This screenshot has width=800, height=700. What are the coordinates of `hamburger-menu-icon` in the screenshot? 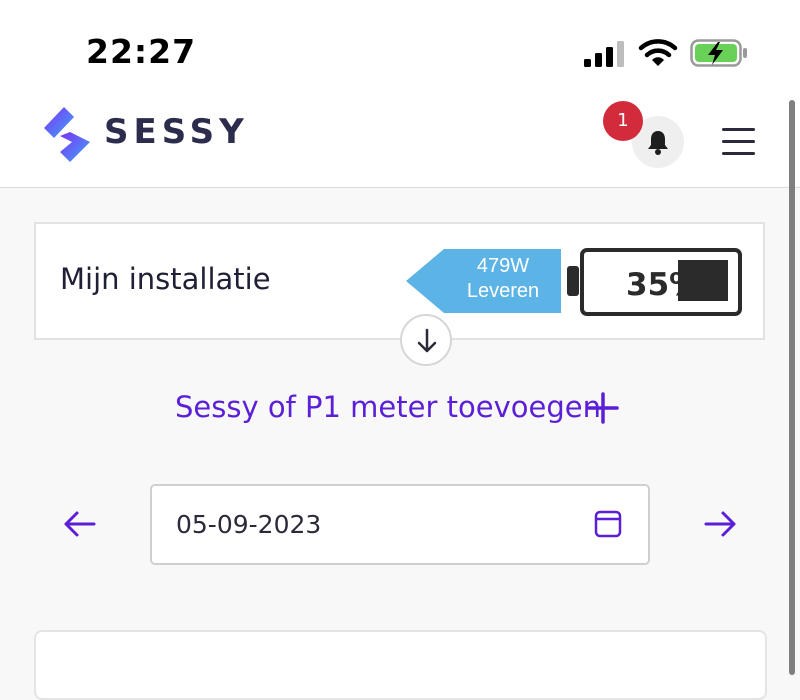 It's located at (739, 141).